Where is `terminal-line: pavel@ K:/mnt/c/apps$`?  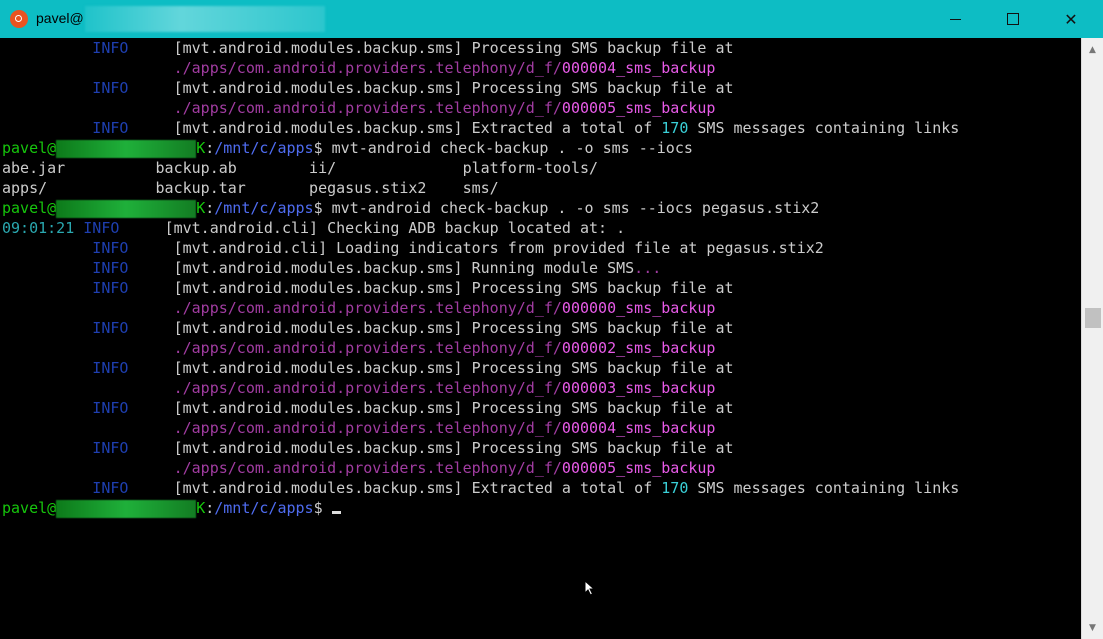 terminal-line: pavel@ K:/mnt/c/apps$ is located at coordinates (171, 508).